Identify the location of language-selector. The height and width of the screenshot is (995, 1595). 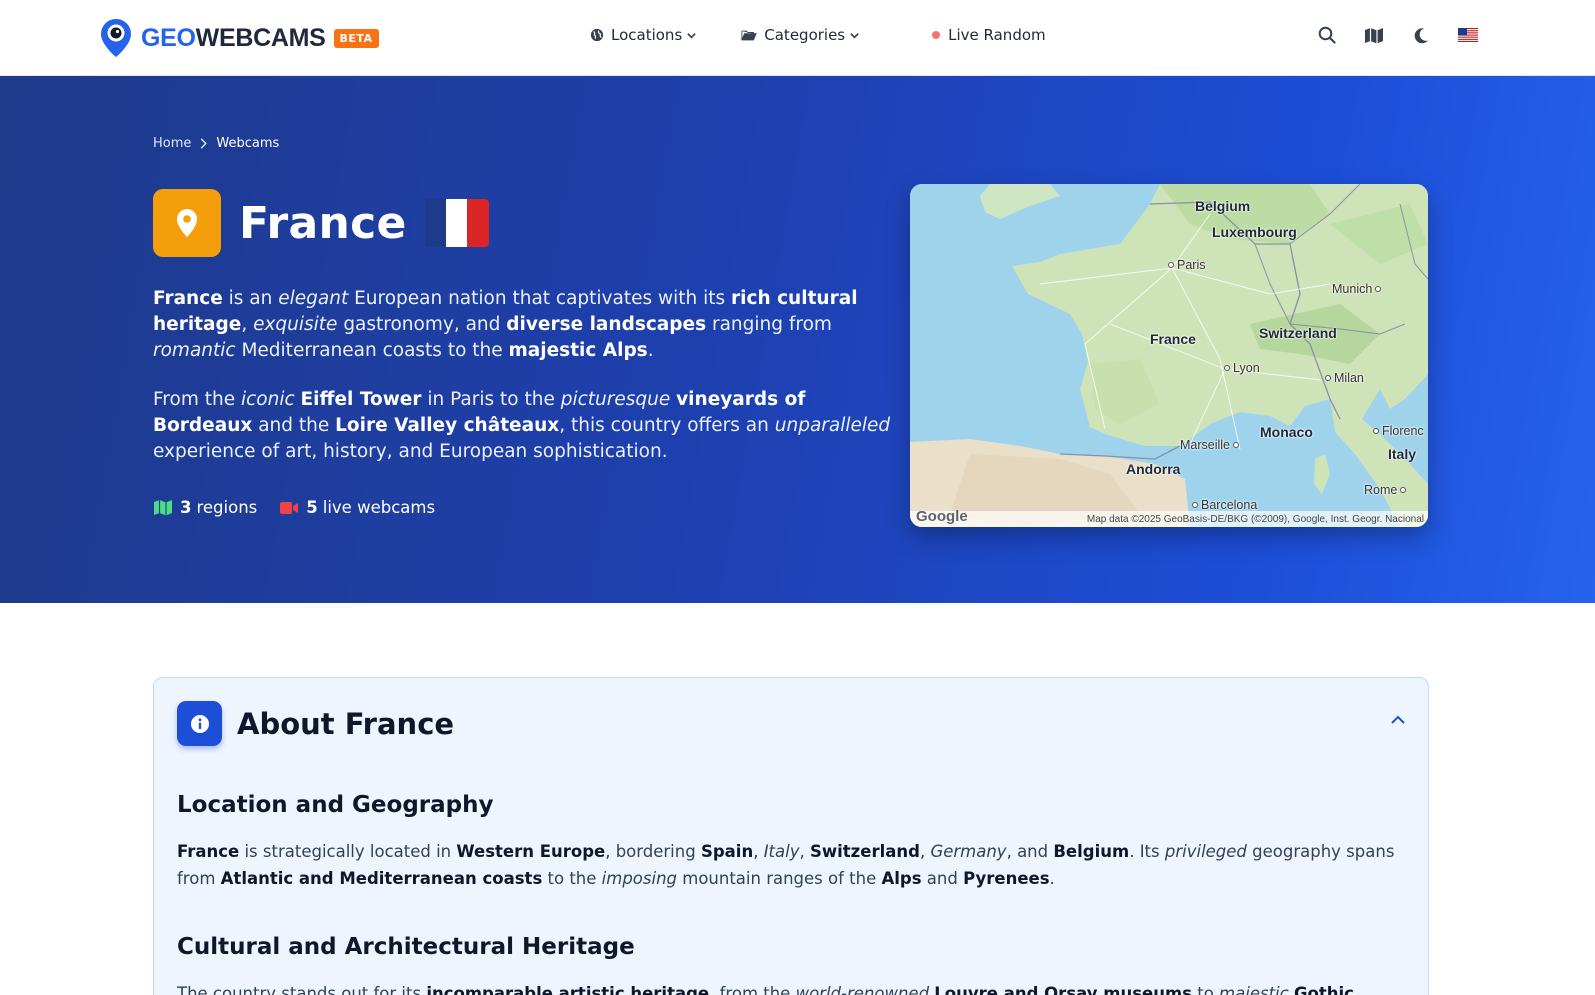
(1468, 35).